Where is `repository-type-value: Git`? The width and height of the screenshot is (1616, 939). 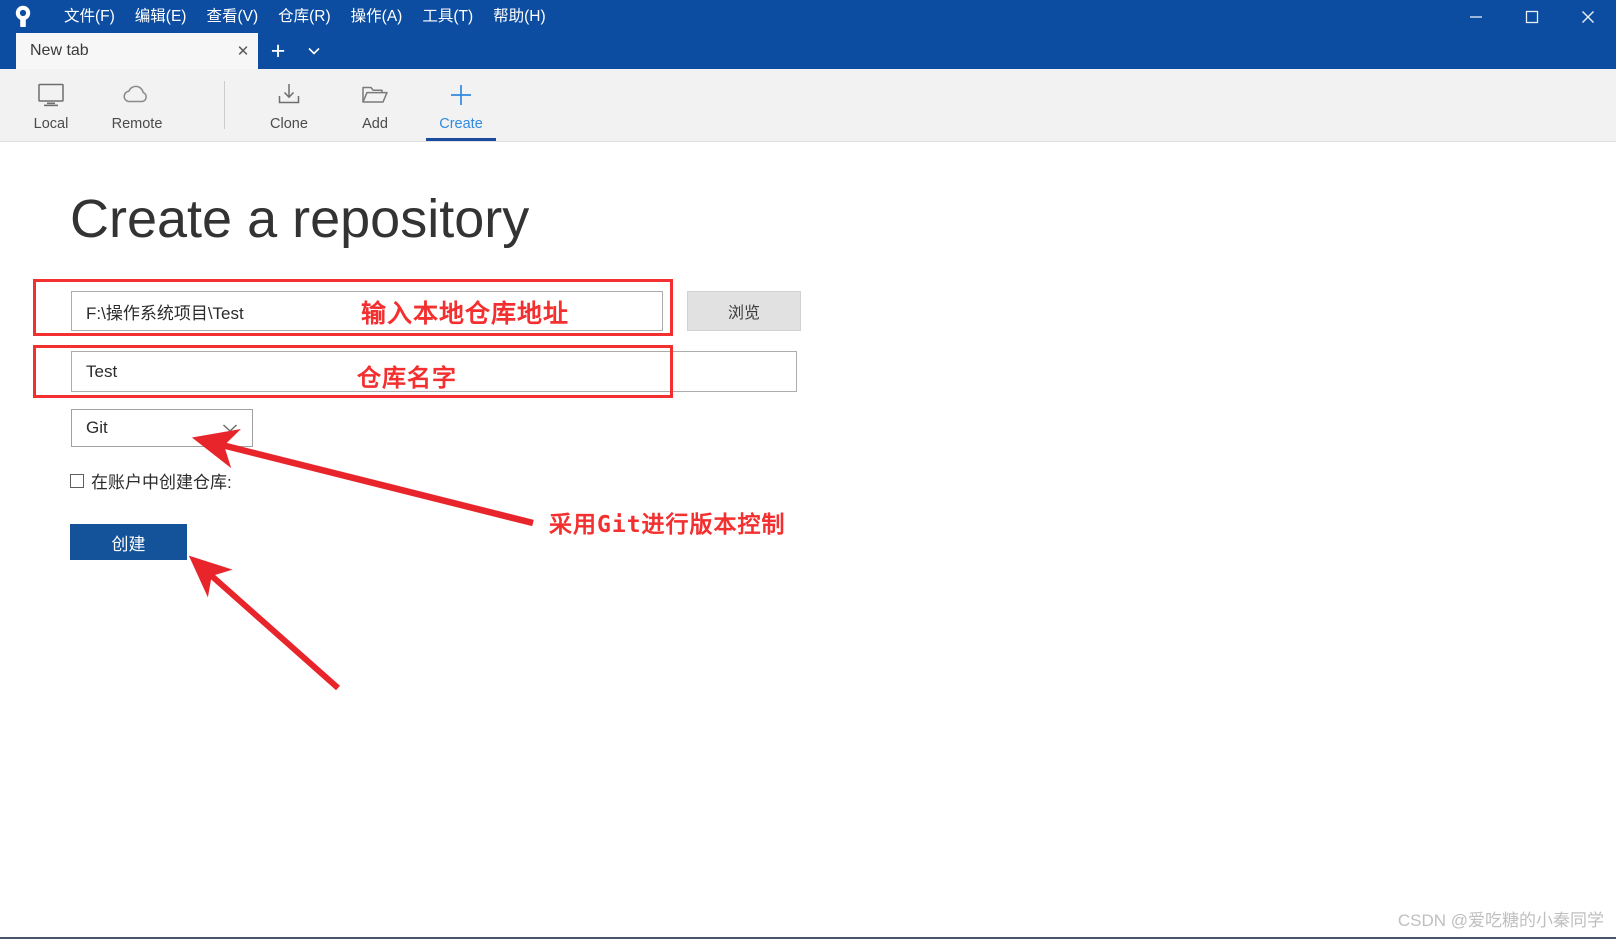
repository-type-value: Git is located at coordinates (97, 427).